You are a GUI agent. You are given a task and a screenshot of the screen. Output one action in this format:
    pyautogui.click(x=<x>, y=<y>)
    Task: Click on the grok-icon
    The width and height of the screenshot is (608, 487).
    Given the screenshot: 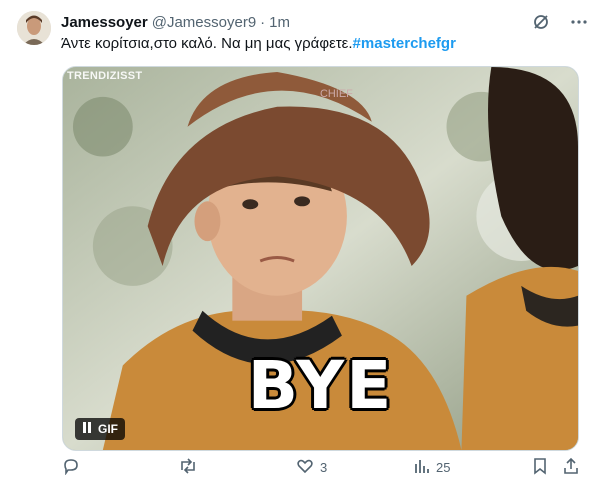 What is the action you would take?
    pyautogui.click(x=541, y=22)
    